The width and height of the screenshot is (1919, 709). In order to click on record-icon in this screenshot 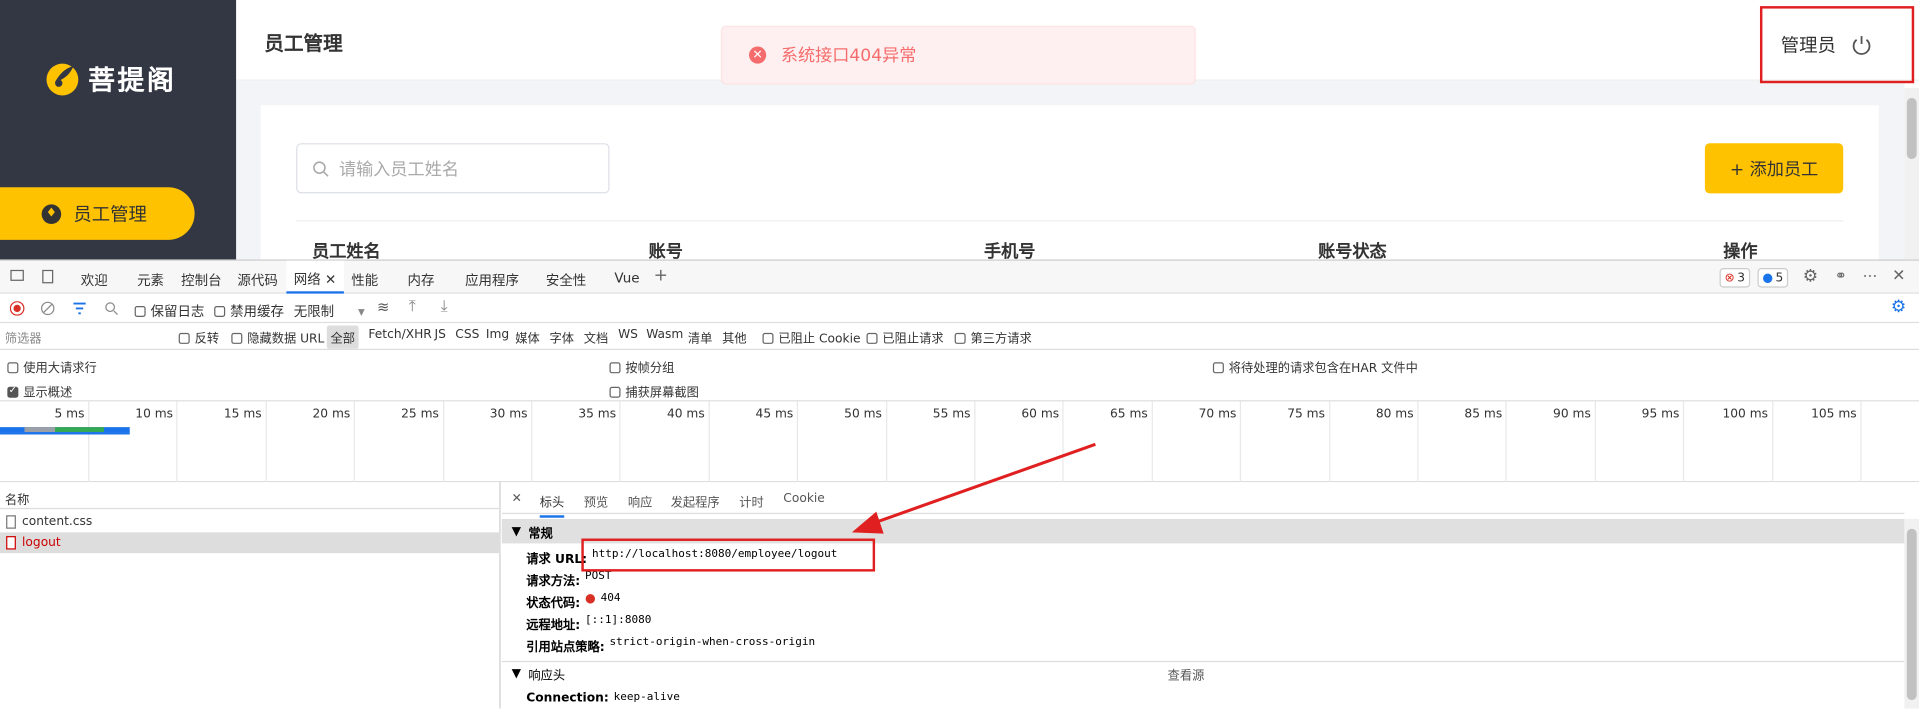, I will do `click(17, 308)`.